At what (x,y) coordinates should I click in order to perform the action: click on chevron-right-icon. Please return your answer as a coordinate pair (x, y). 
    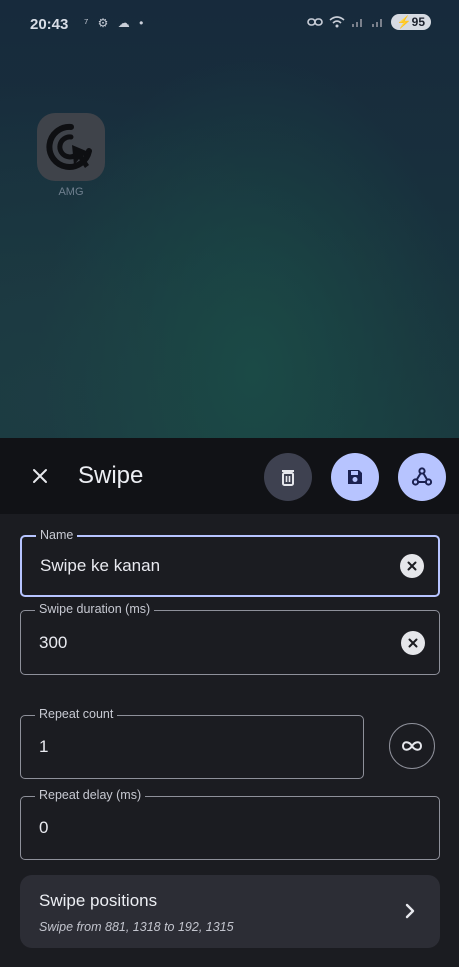
    Looking at the image, I should click on (410, 911).